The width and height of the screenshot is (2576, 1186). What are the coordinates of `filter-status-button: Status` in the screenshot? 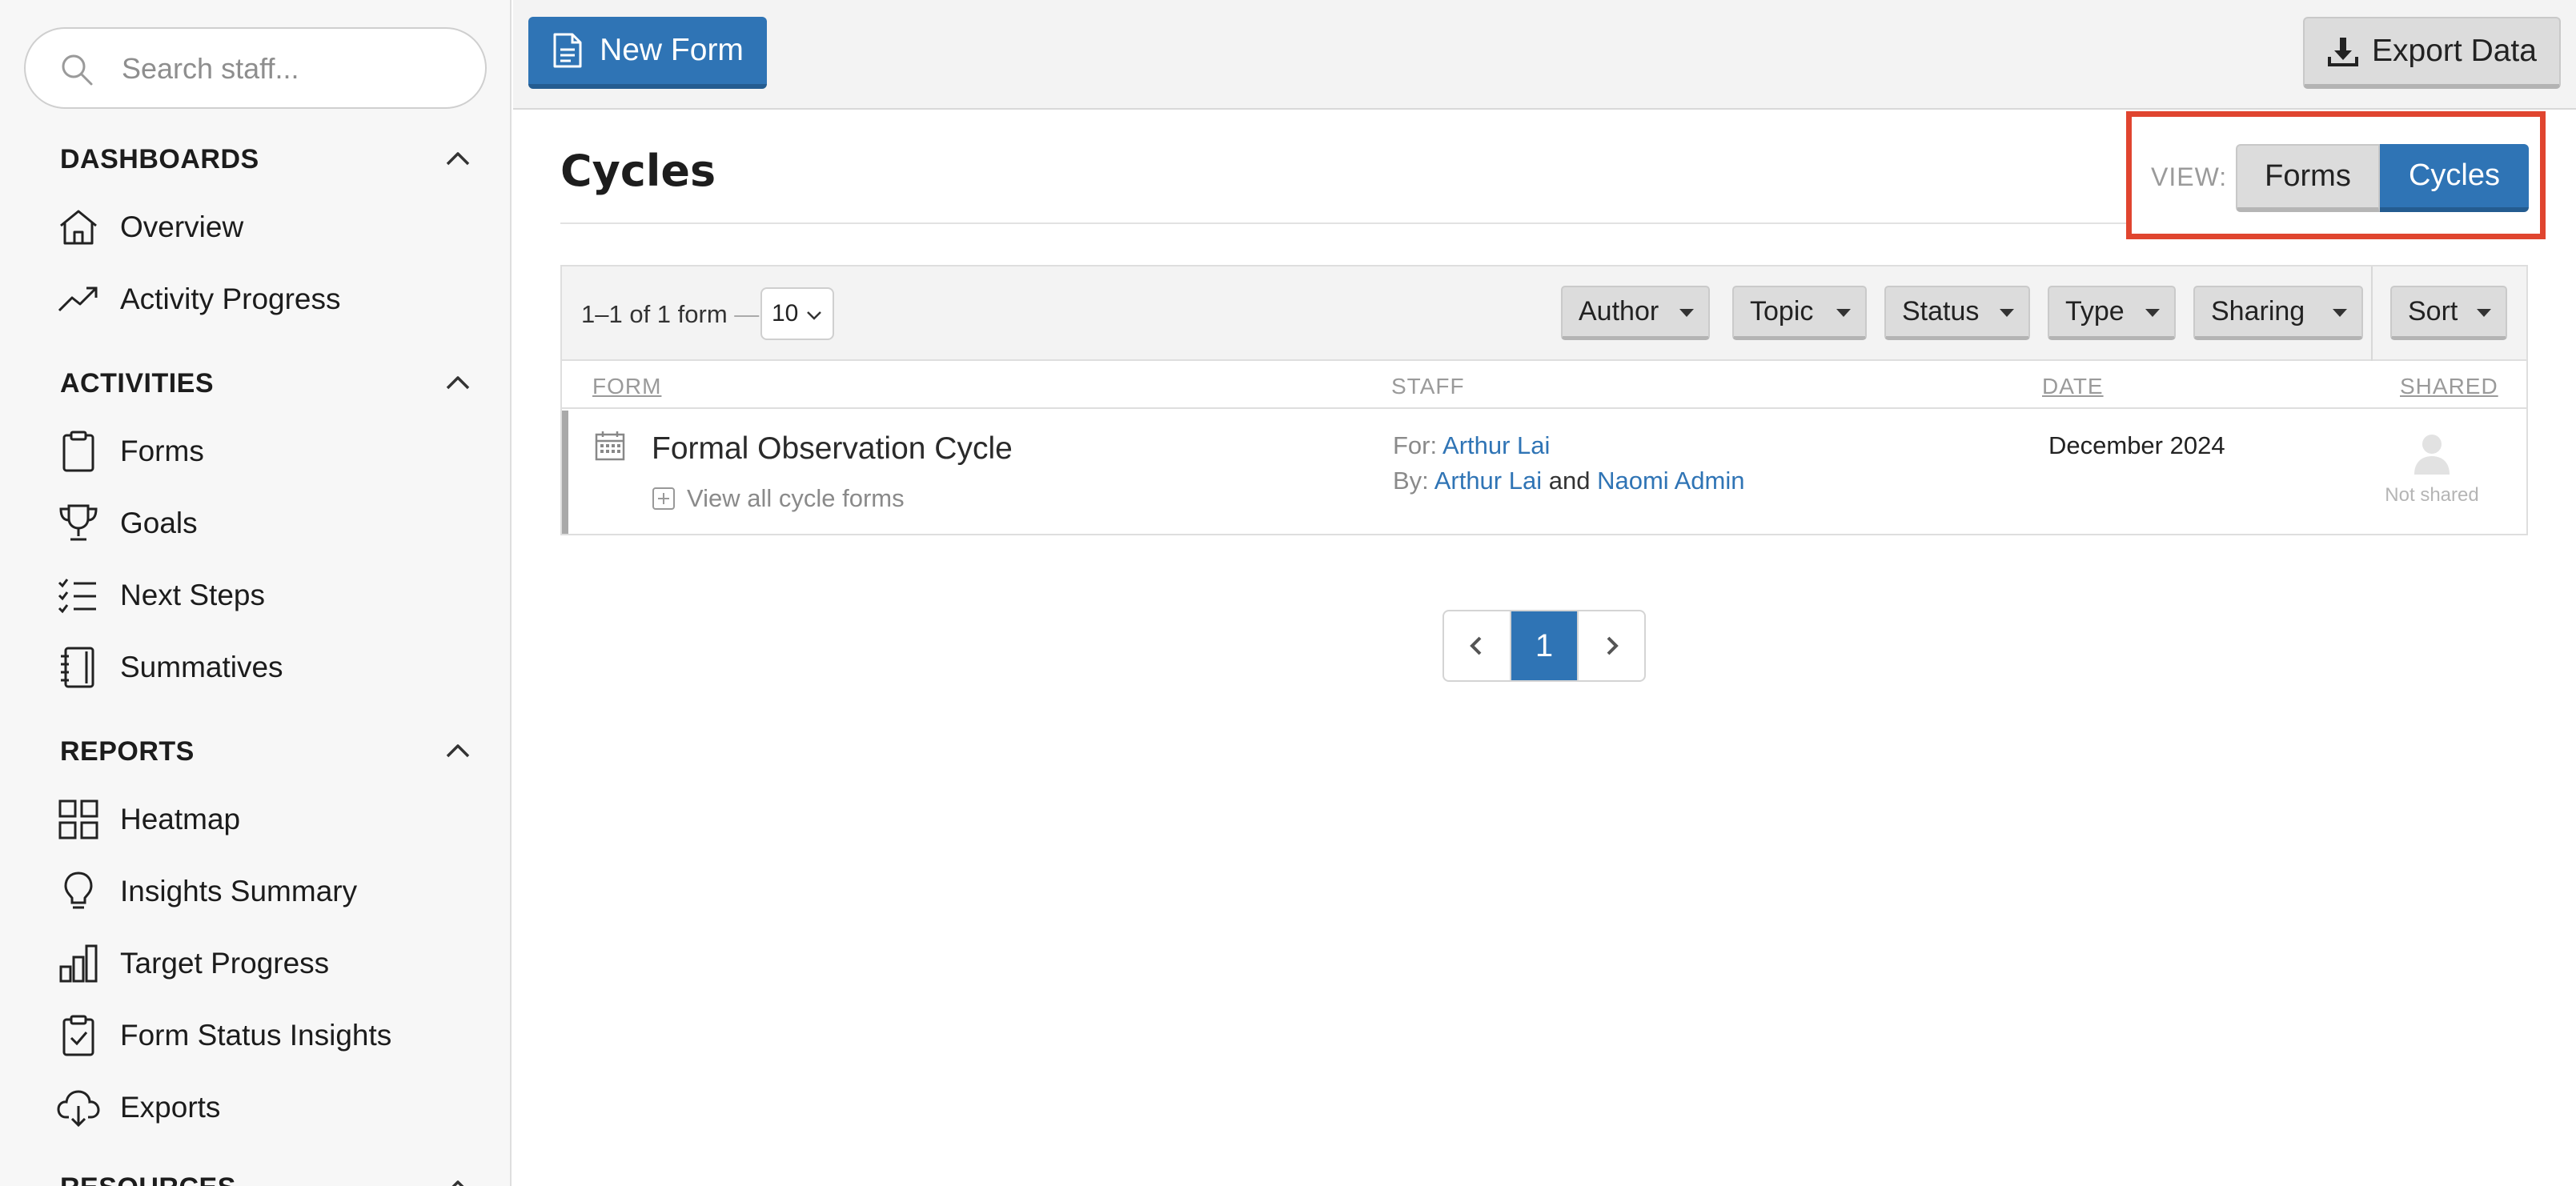 It's located at (1957, 313).